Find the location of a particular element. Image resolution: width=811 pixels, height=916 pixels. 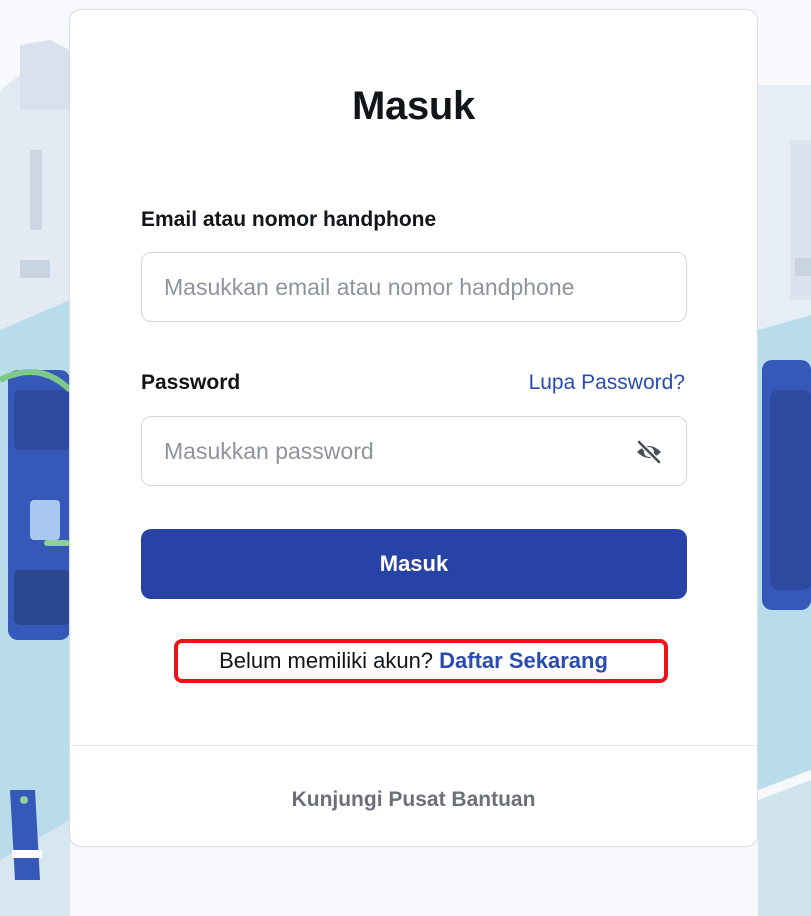

forgot-password-link: Lupa Password? is located at coordinates (607, 383).